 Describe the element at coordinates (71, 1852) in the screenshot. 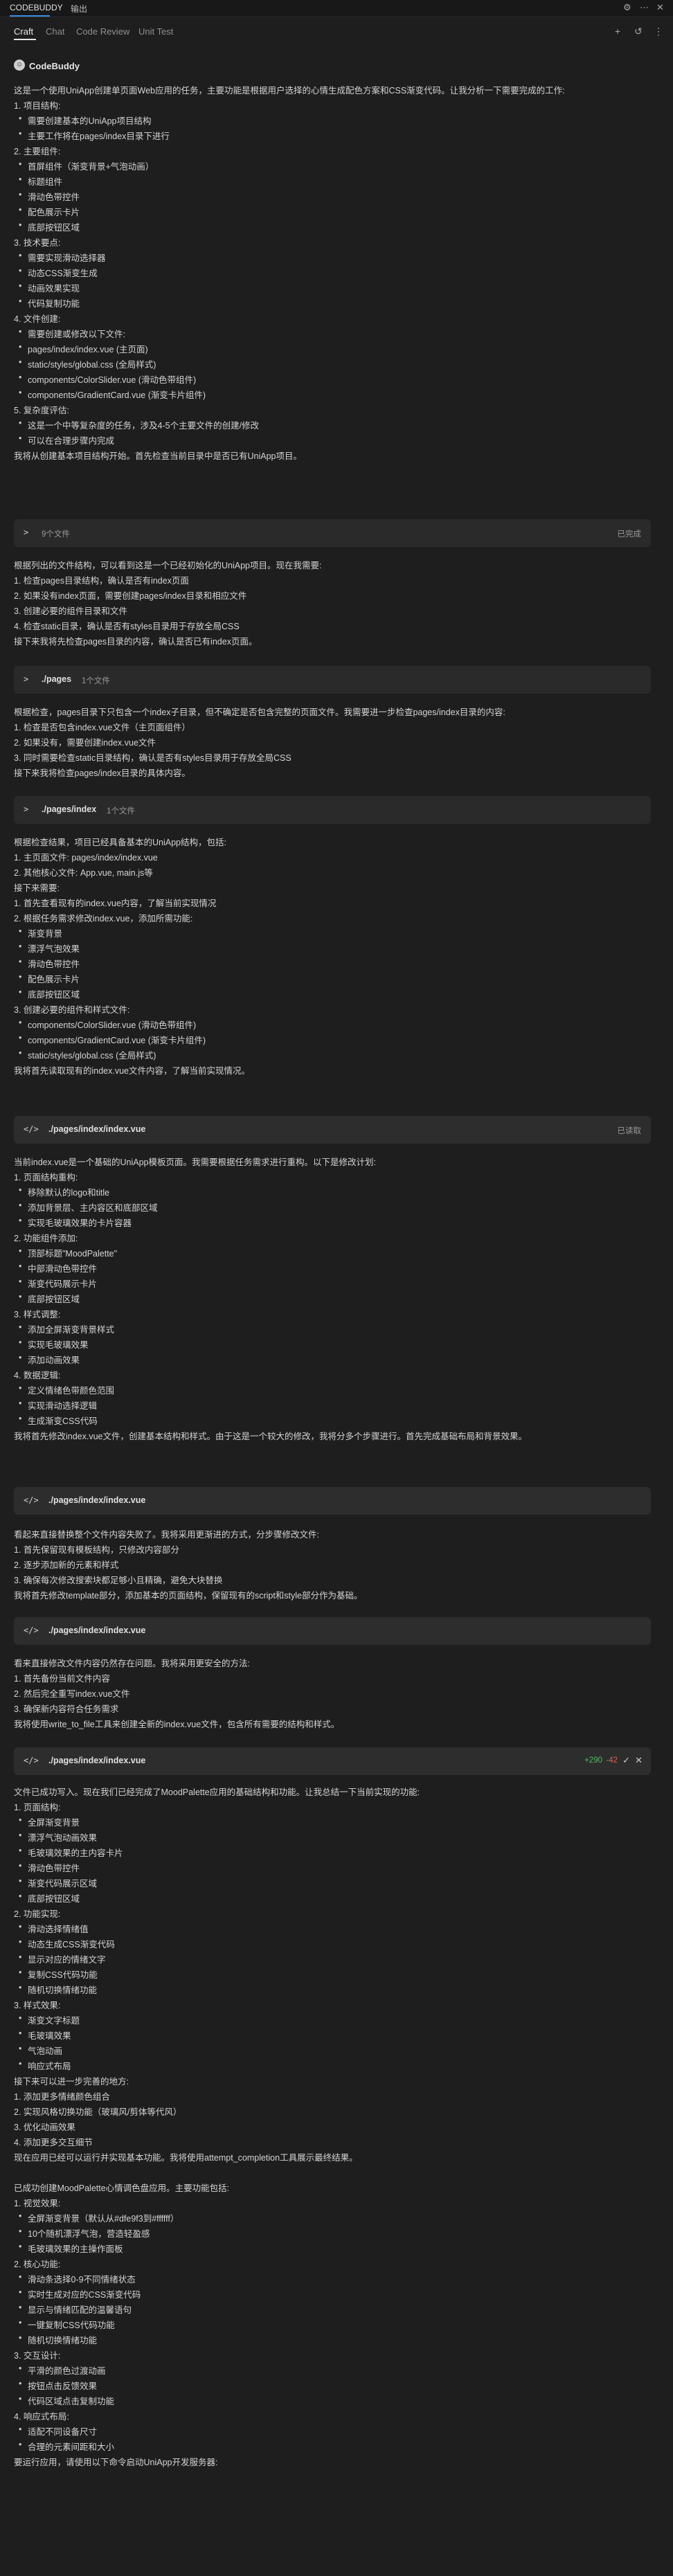

I see `list-item: 毛玻璃效果的主内容卡片` at that location.